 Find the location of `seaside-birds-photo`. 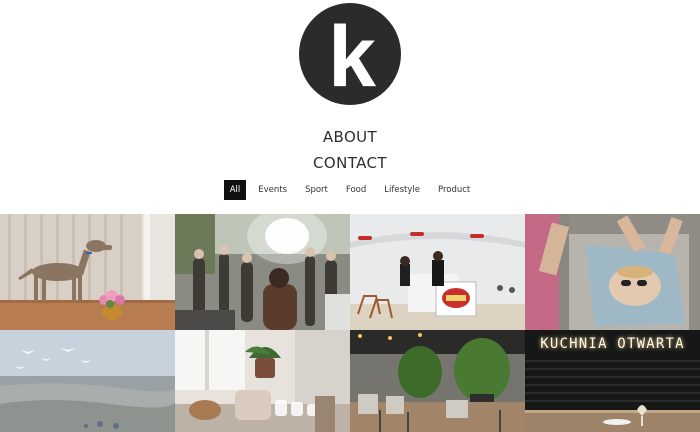

seaside-birds-photo is located at coordinates (87, 381).